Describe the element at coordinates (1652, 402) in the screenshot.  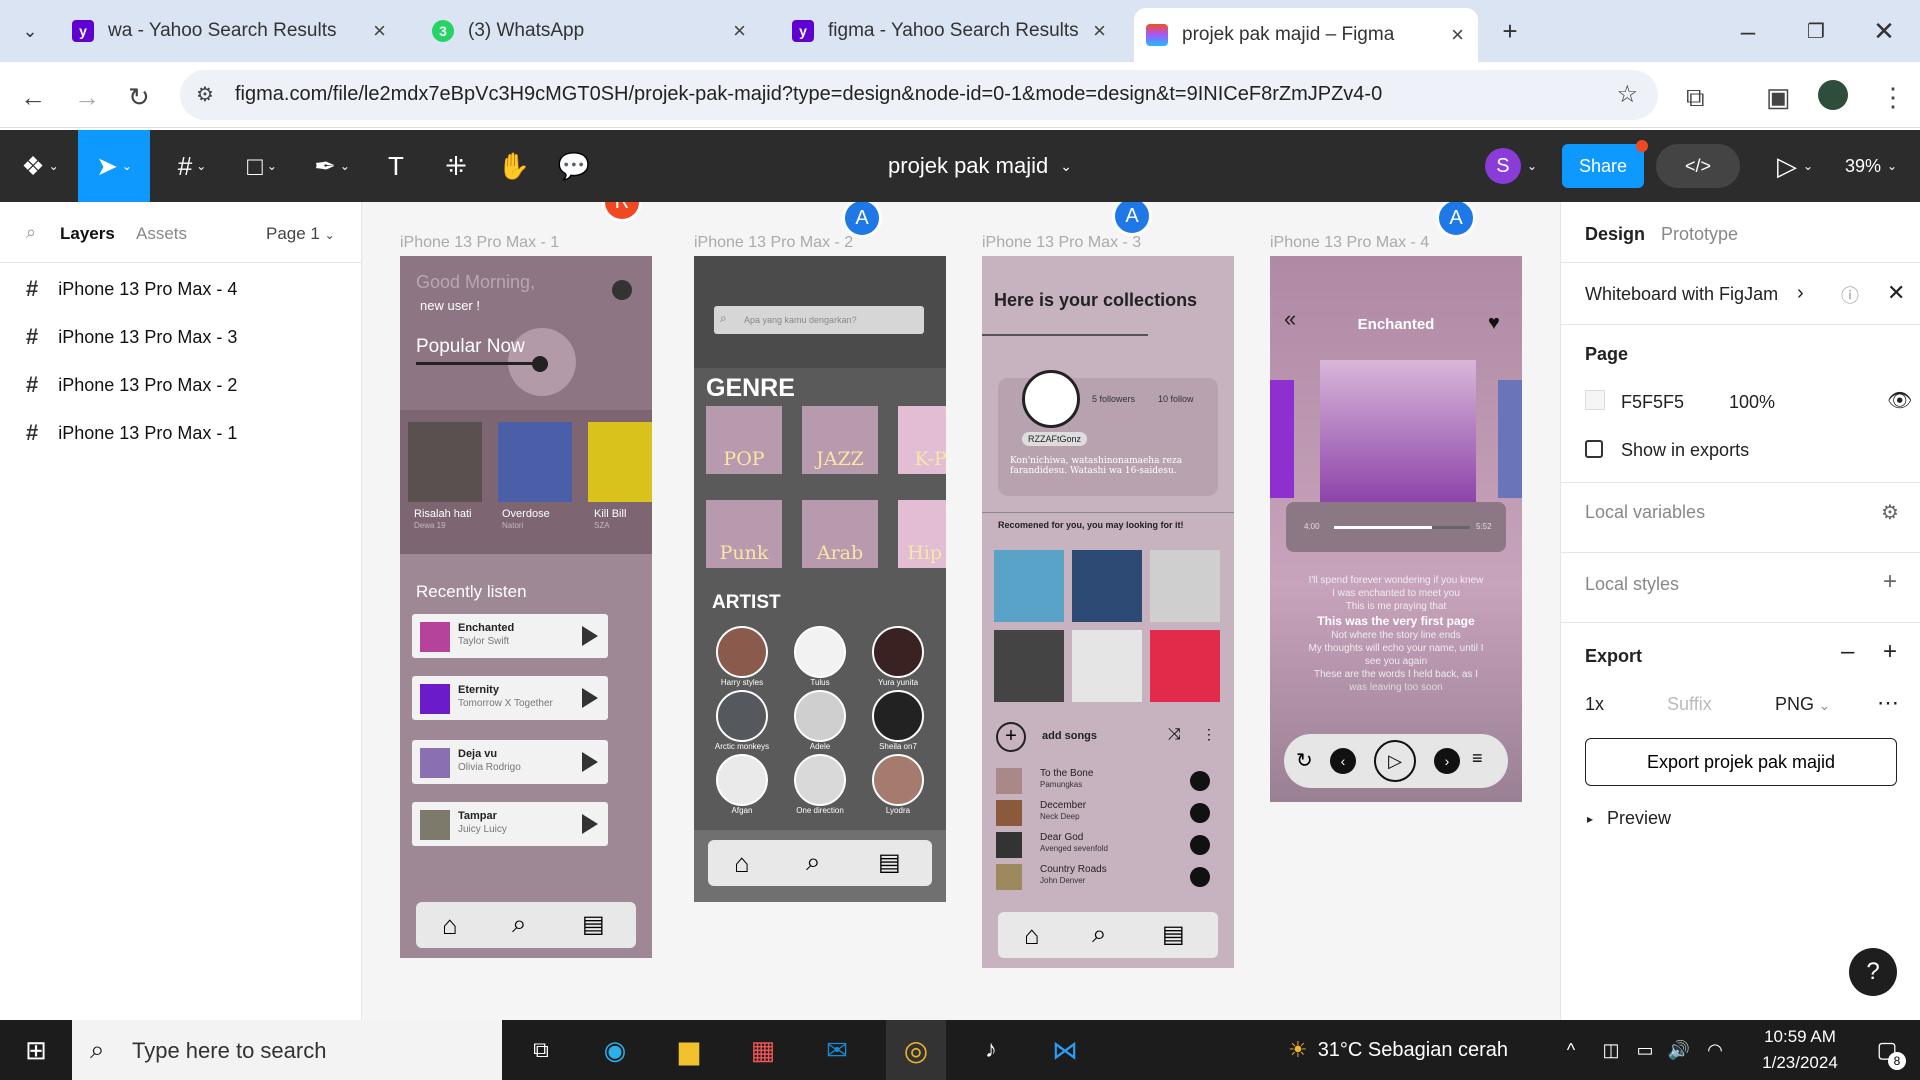
I see `page-color-value: F5F5F5` at that location.